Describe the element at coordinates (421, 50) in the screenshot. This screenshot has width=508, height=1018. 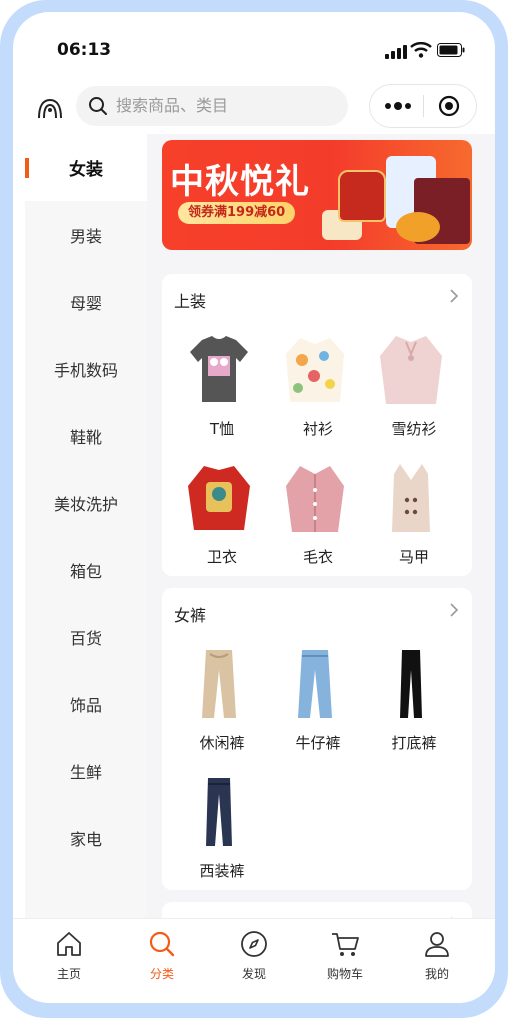
I see `wifi-icon` at that location.